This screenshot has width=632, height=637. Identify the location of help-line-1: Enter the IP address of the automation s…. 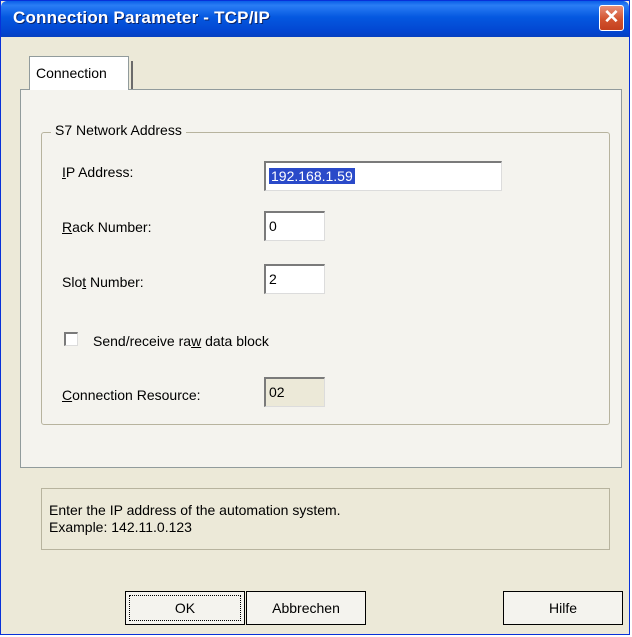
(195, 510).